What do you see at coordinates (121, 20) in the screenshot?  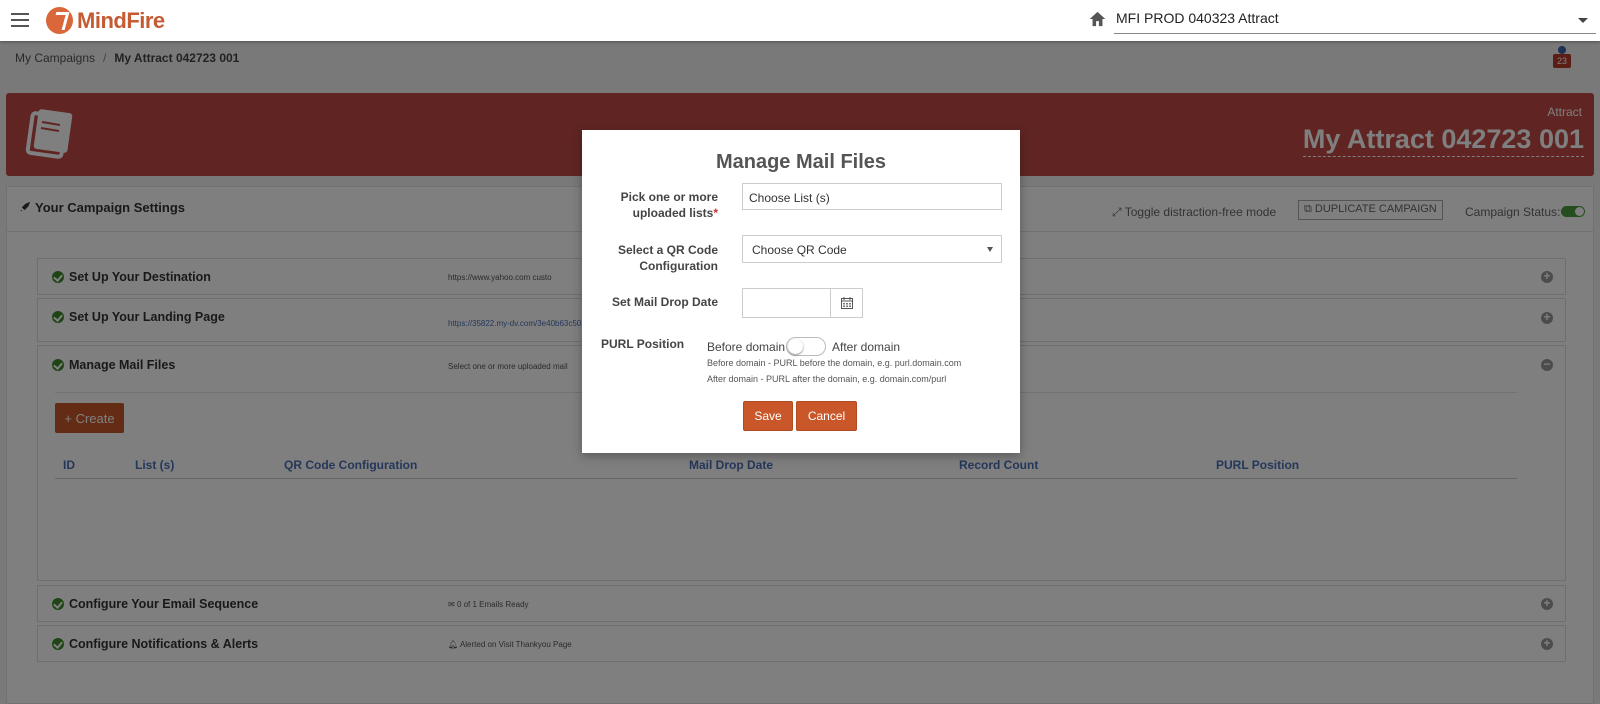 I see `logo-text: MindFire` at bounding box center [121, 20].